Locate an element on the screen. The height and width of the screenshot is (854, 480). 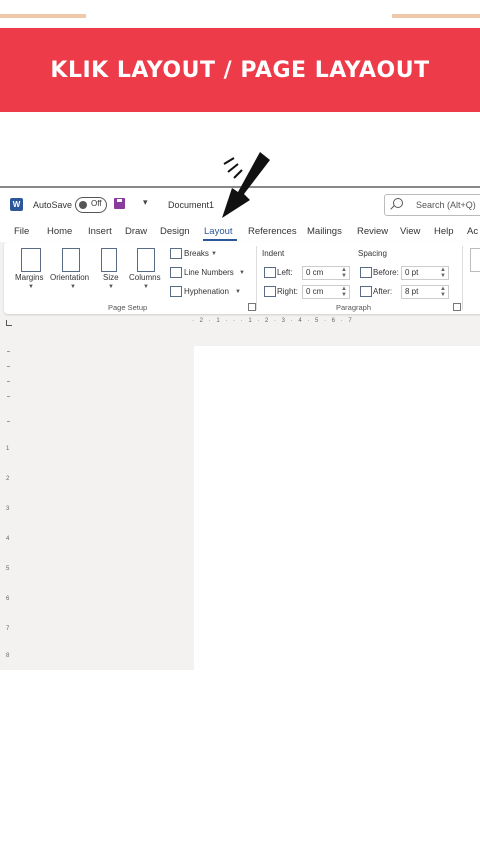
page-setup-group-label: Page Setup is located at coordinates (128, 307).